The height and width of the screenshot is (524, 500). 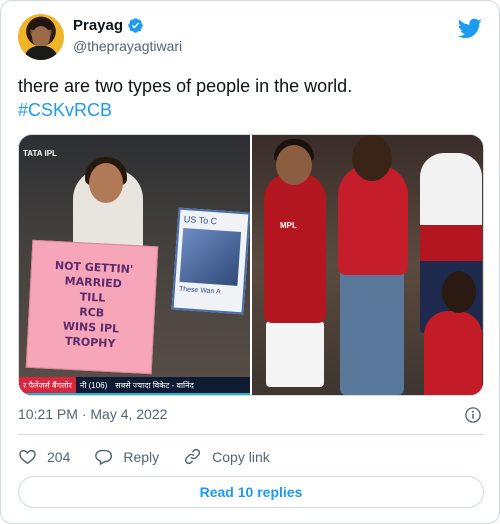 I want to click on link-icon, so click(x=193, y=456).